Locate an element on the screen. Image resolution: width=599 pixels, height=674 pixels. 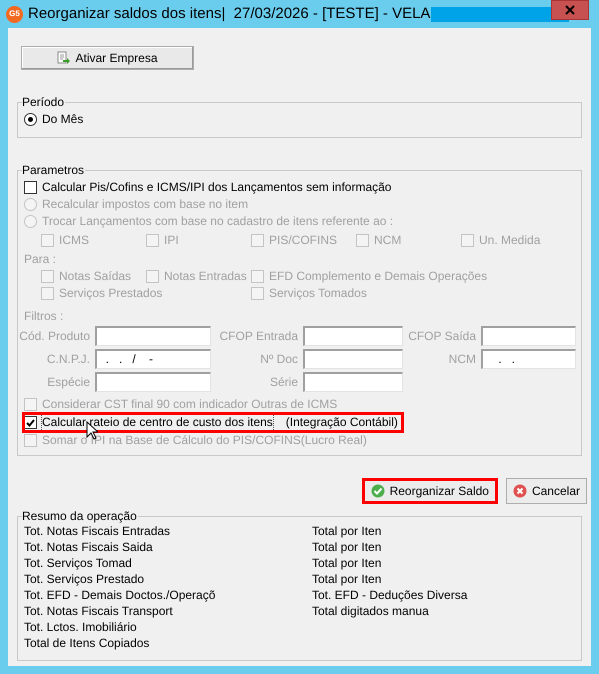
checkmark-icon is located at coordinates (30, 422).